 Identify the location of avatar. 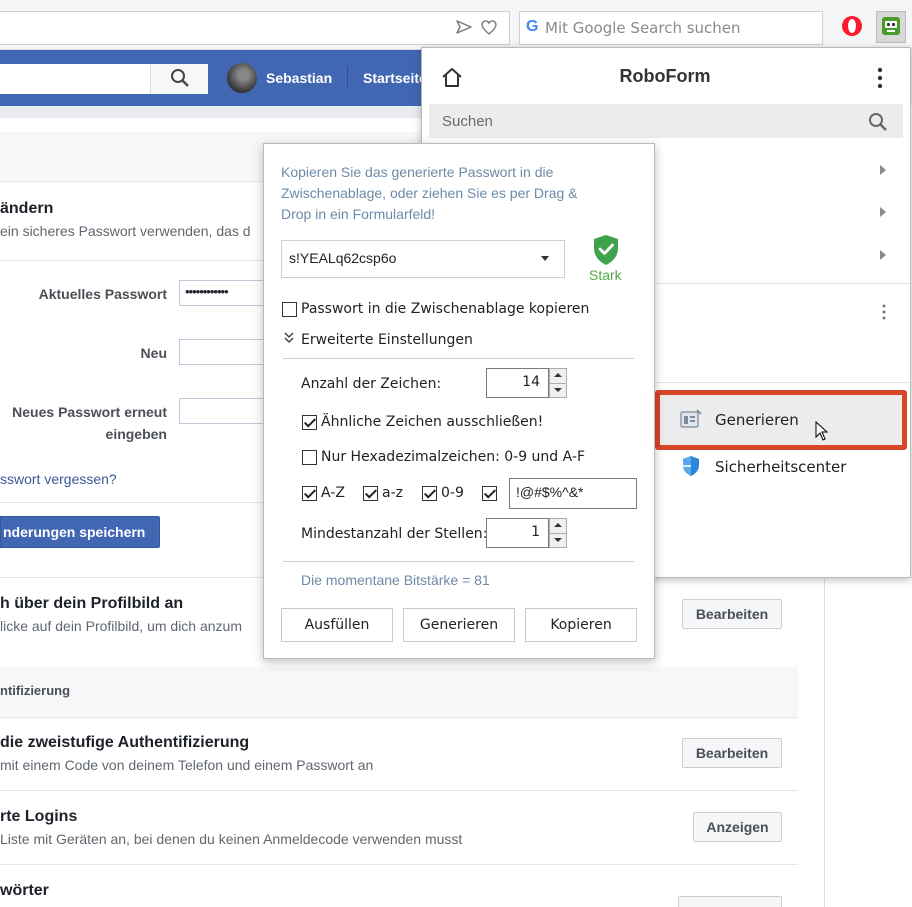
(242, 78).